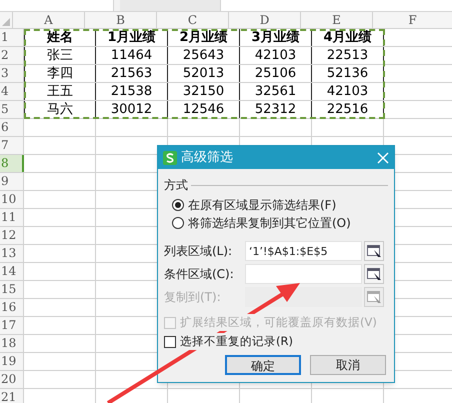 This screenshot has width=452, height=403. I want to click on row-header: 7, so click(12, 145).